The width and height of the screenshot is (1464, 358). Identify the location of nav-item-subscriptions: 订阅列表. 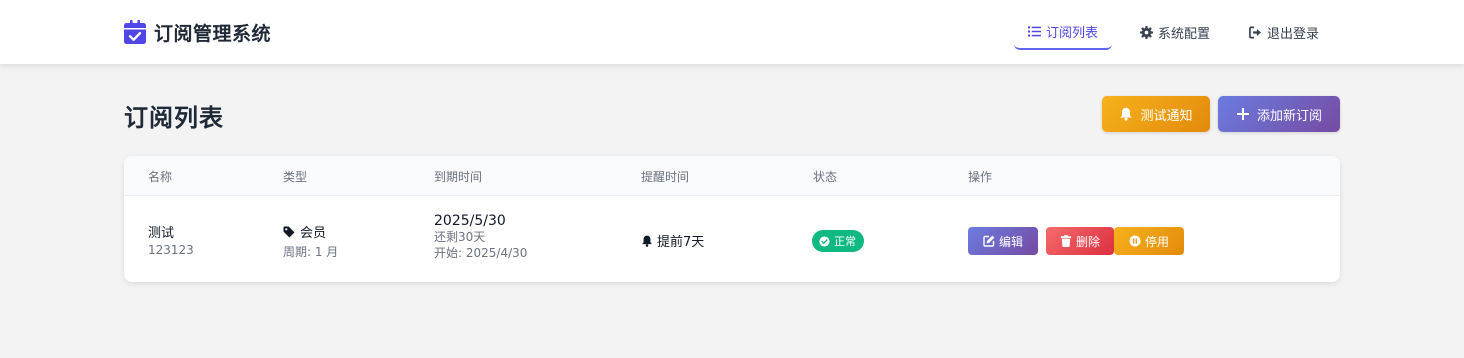
(1063, 32).